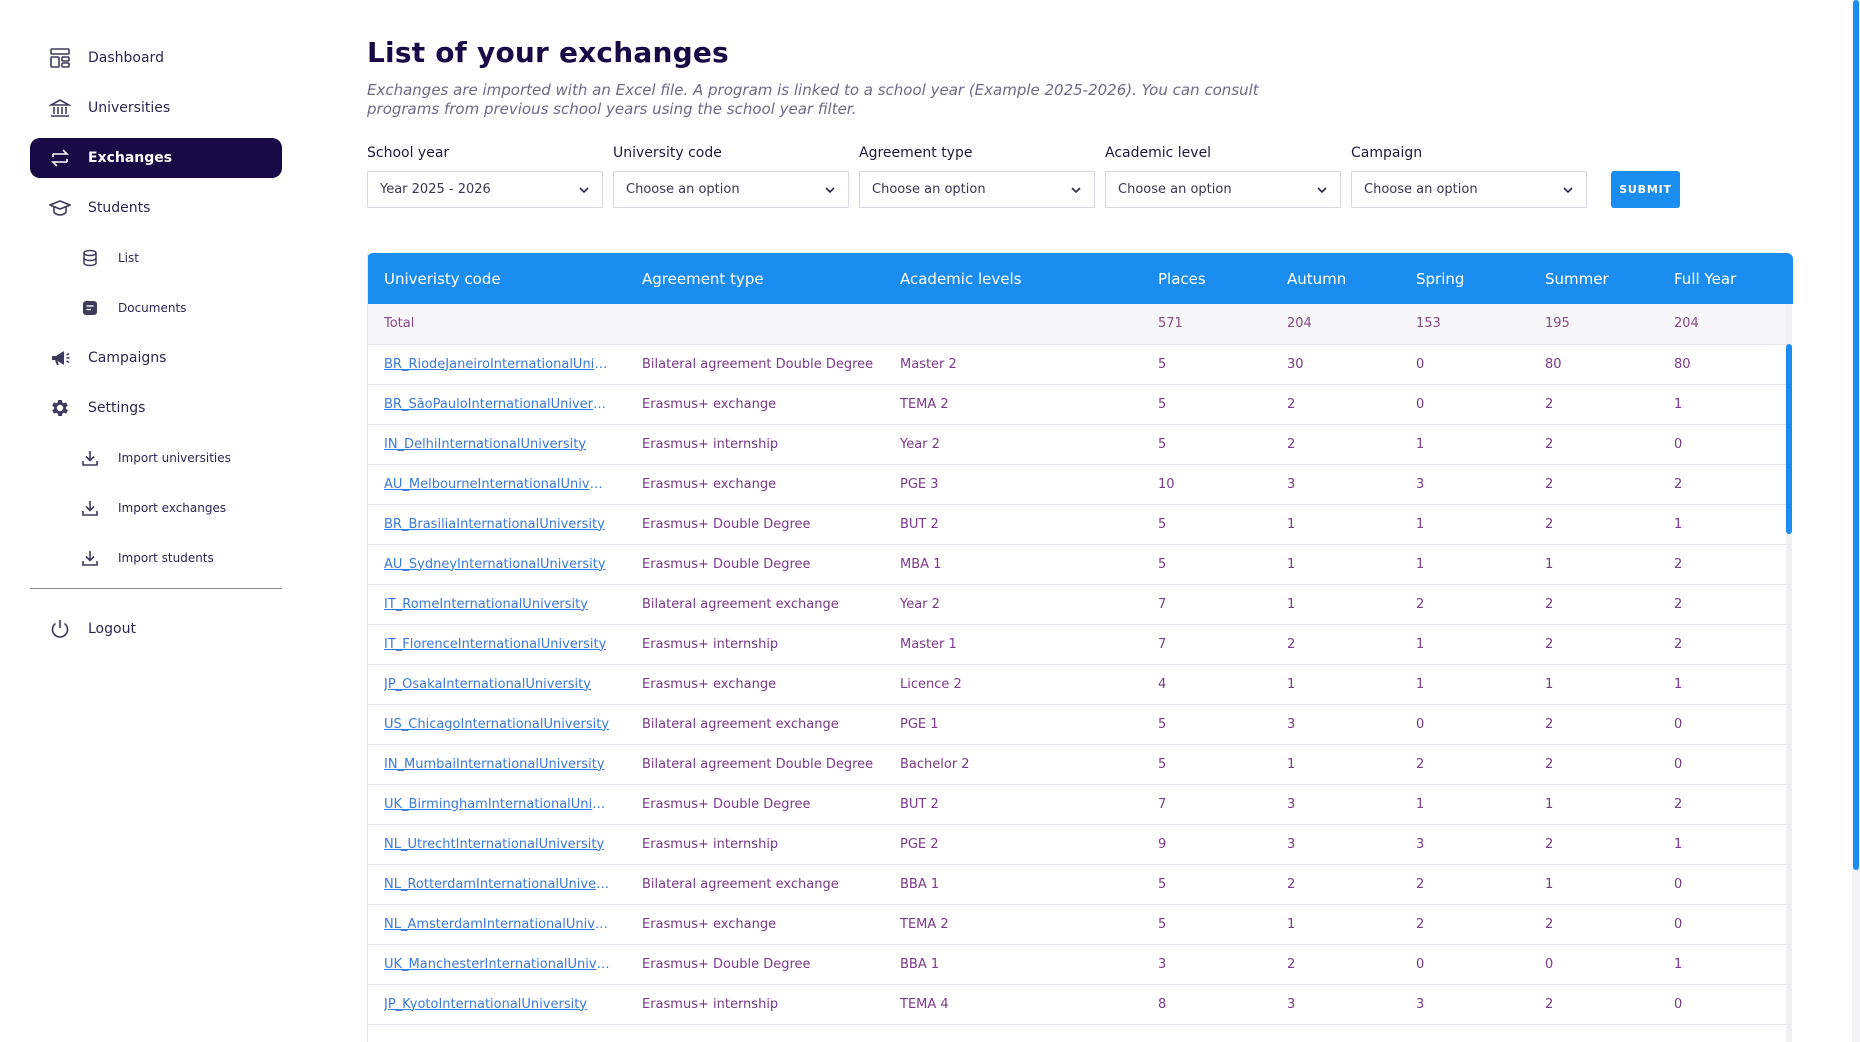  What do you see at coordinates (497, 404) in the screenshot?
I see `university-code-link: BR_SãoPauloInternationalUniversity` at bounding box center [497, 404].